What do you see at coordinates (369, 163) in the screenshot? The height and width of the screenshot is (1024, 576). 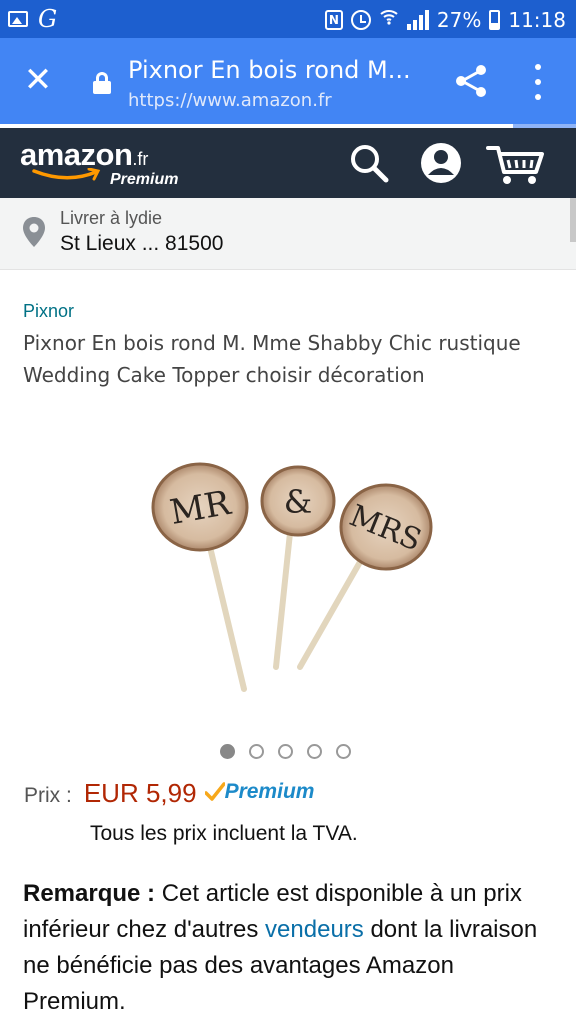 I see `search-icon` at bounding box center [369, 163].